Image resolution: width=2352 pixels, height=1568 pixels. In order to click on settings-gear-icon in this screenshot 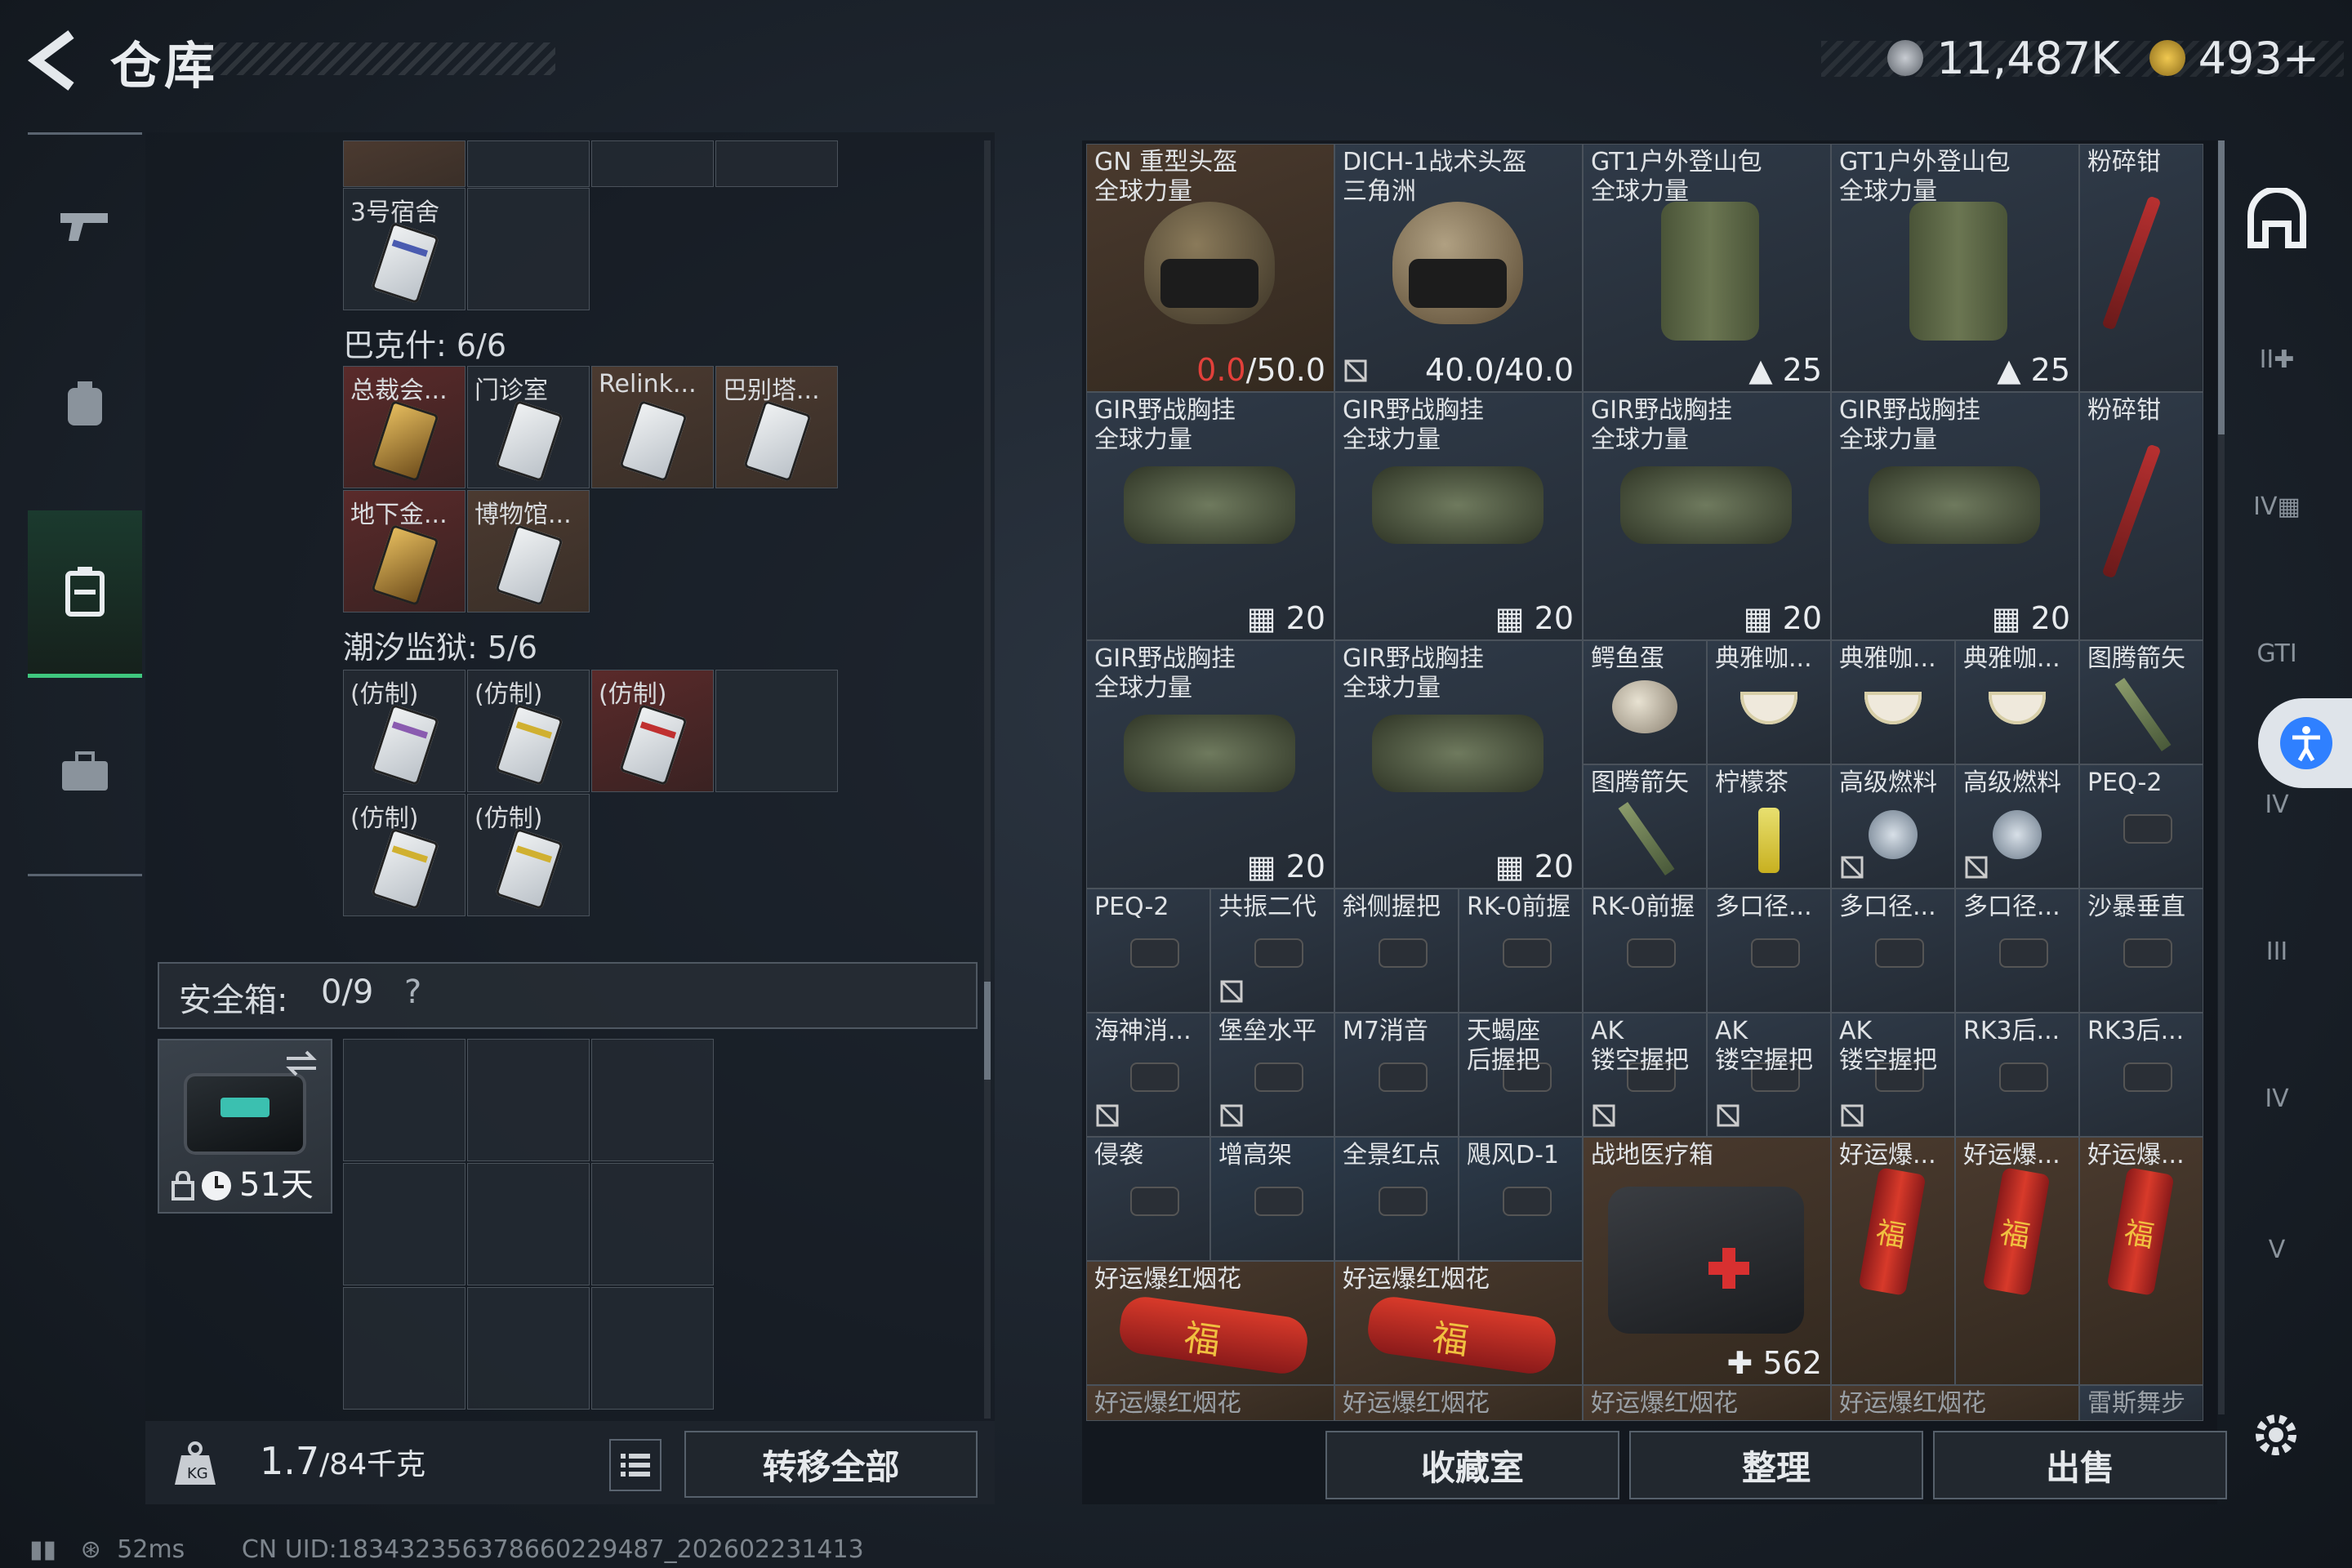, I will do `click(2276, 1434)`.